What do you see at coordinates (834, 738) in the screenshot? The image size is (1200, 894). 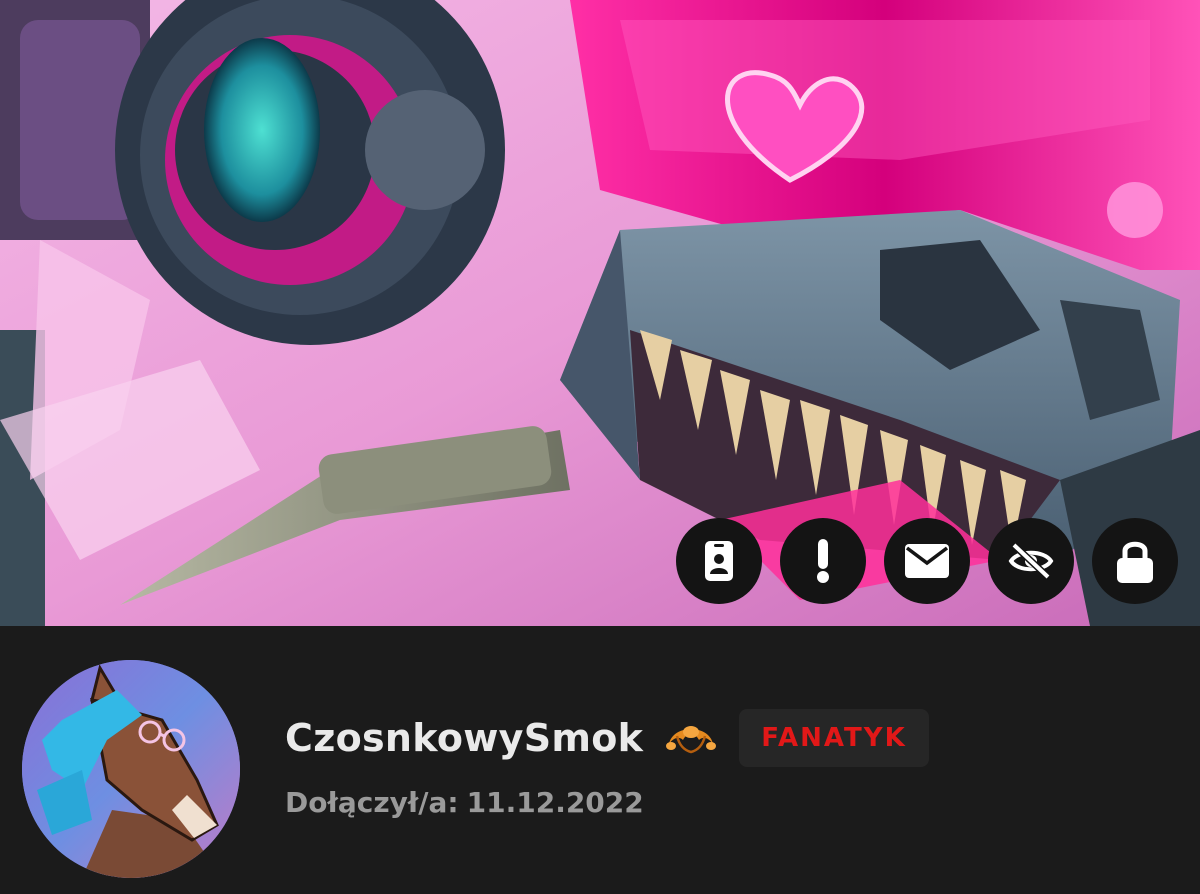 I see `rank-badge: FANATYK` at bounding box center [834, 738].